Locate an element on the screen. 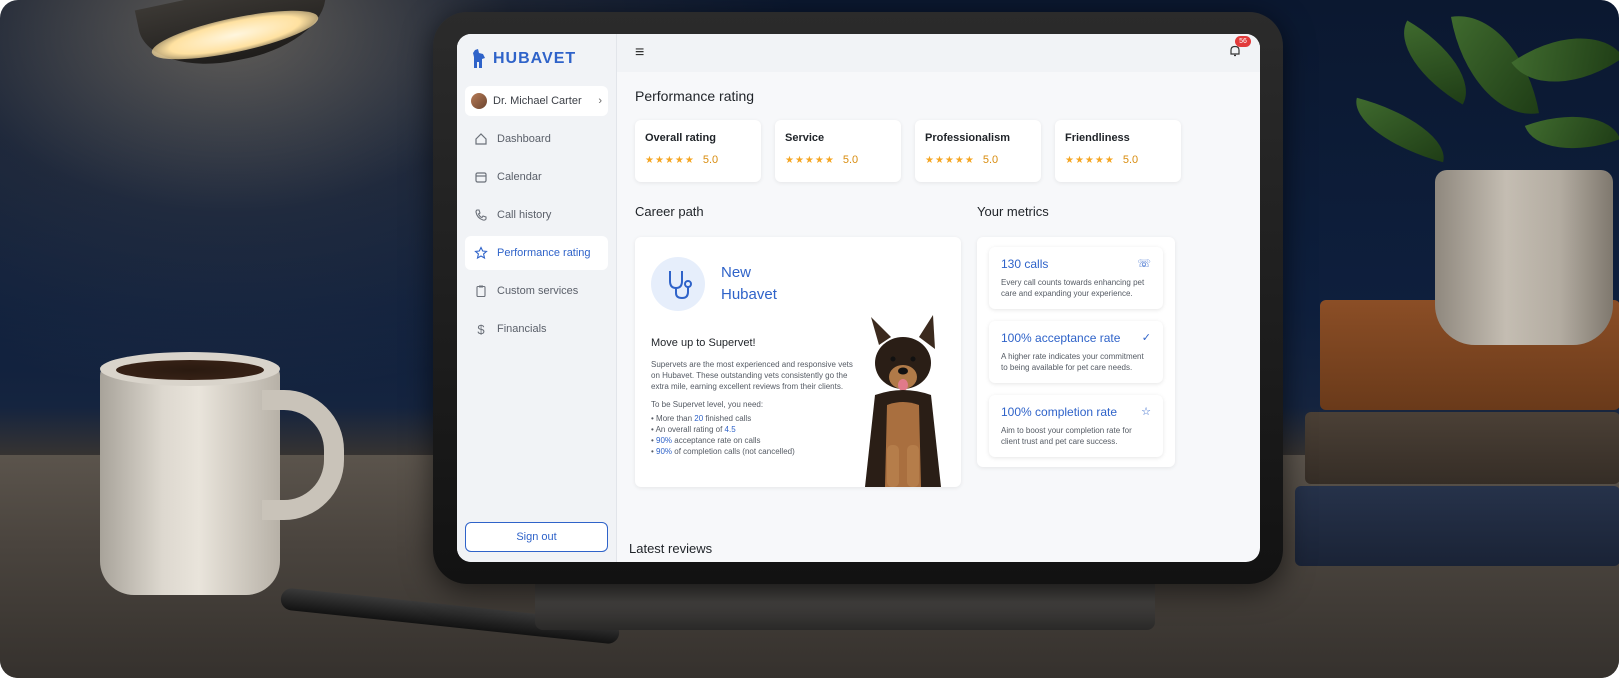  sign-out-button: Sign out is located at coordinates (536, 537).